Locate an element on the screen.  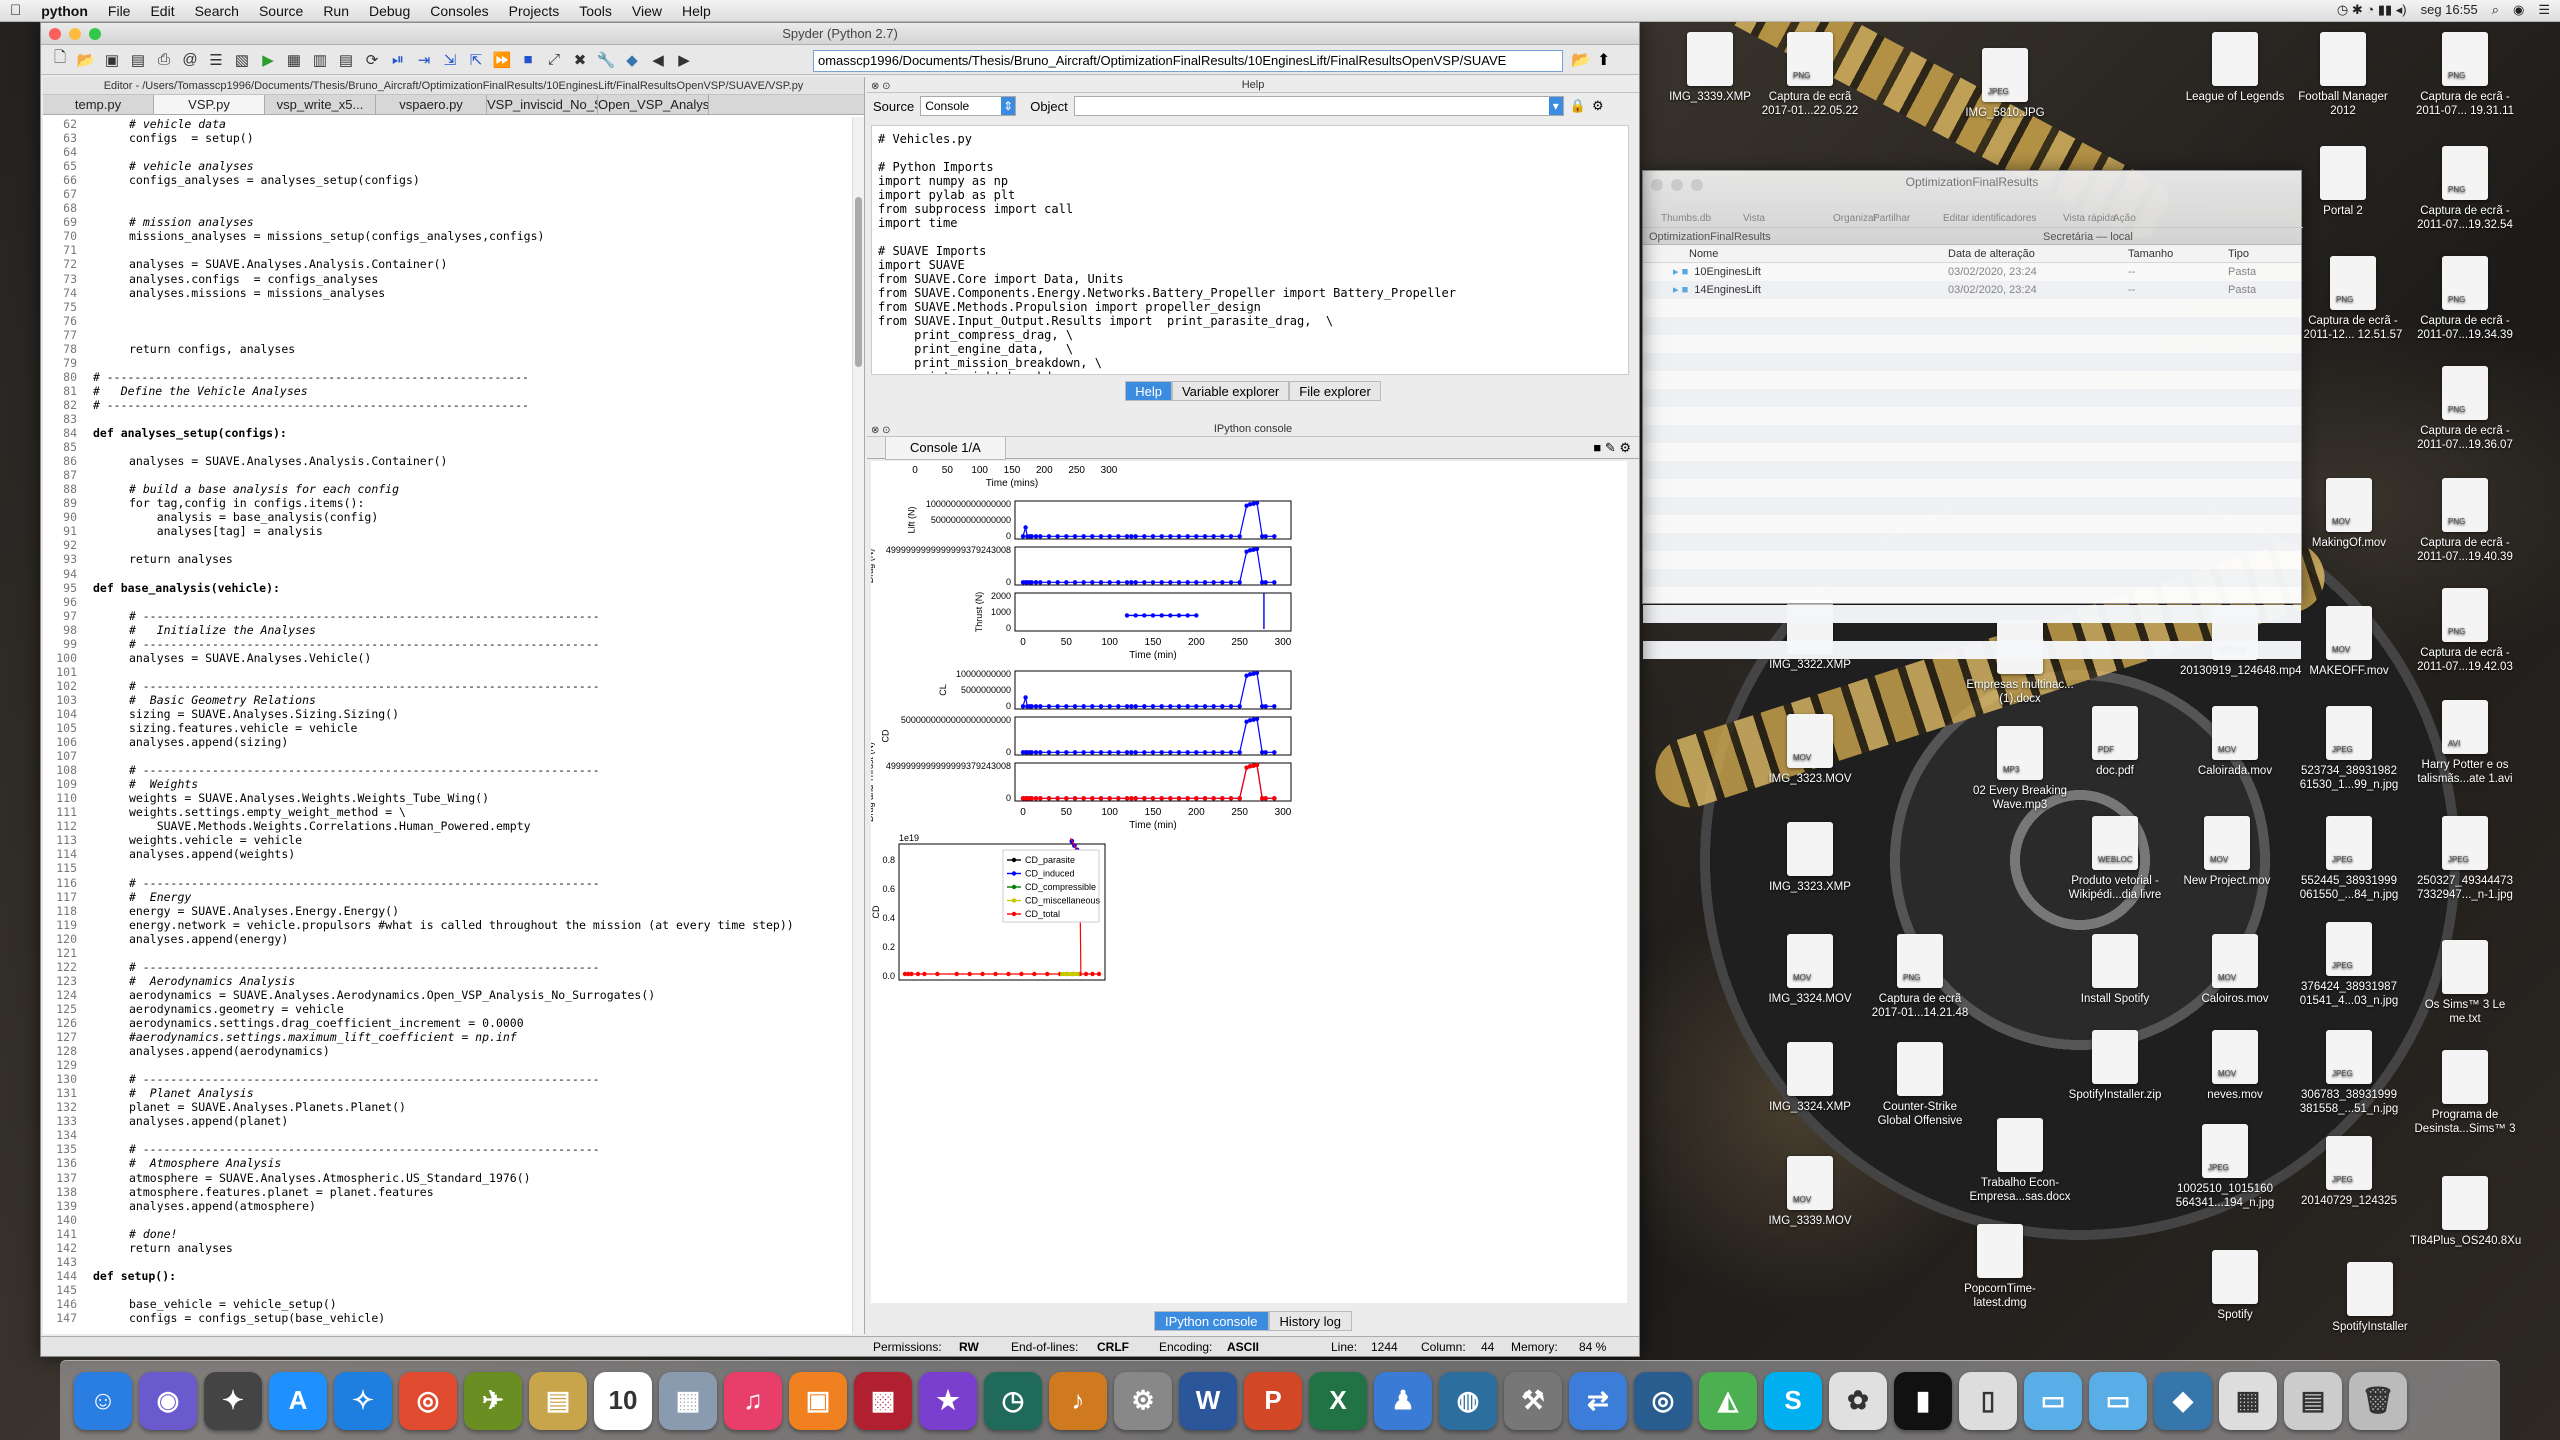
forward-icon: ▶ is located at coordinates (684, 60).